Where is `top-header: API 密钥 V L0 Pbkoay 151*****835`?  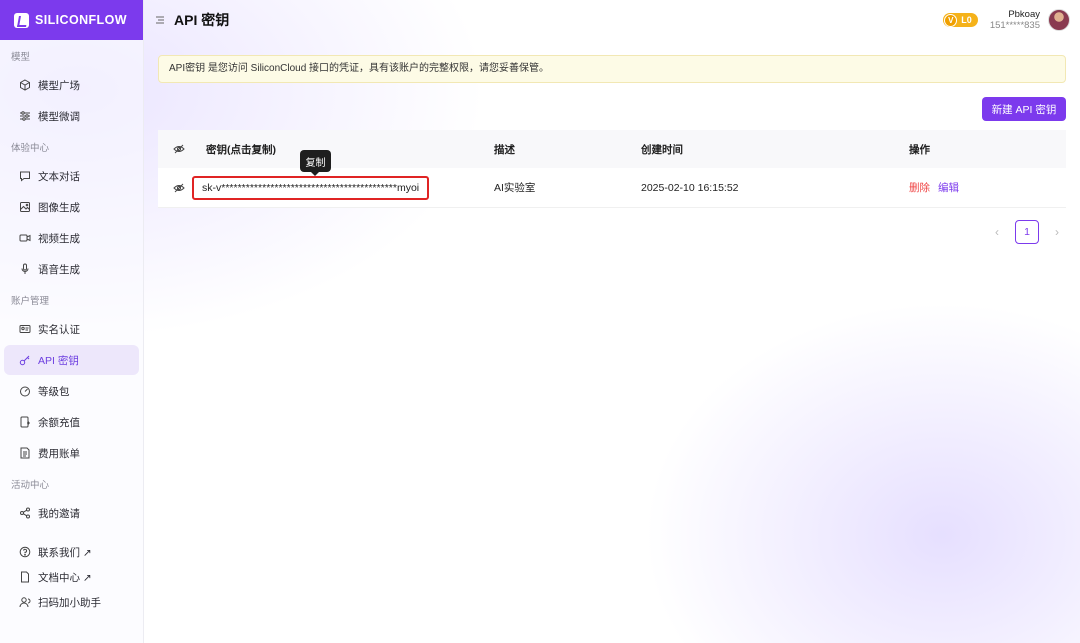
top-header: API 密钥 V L0 Pbkoay 151*****835 is located at coordinates (612, 20).